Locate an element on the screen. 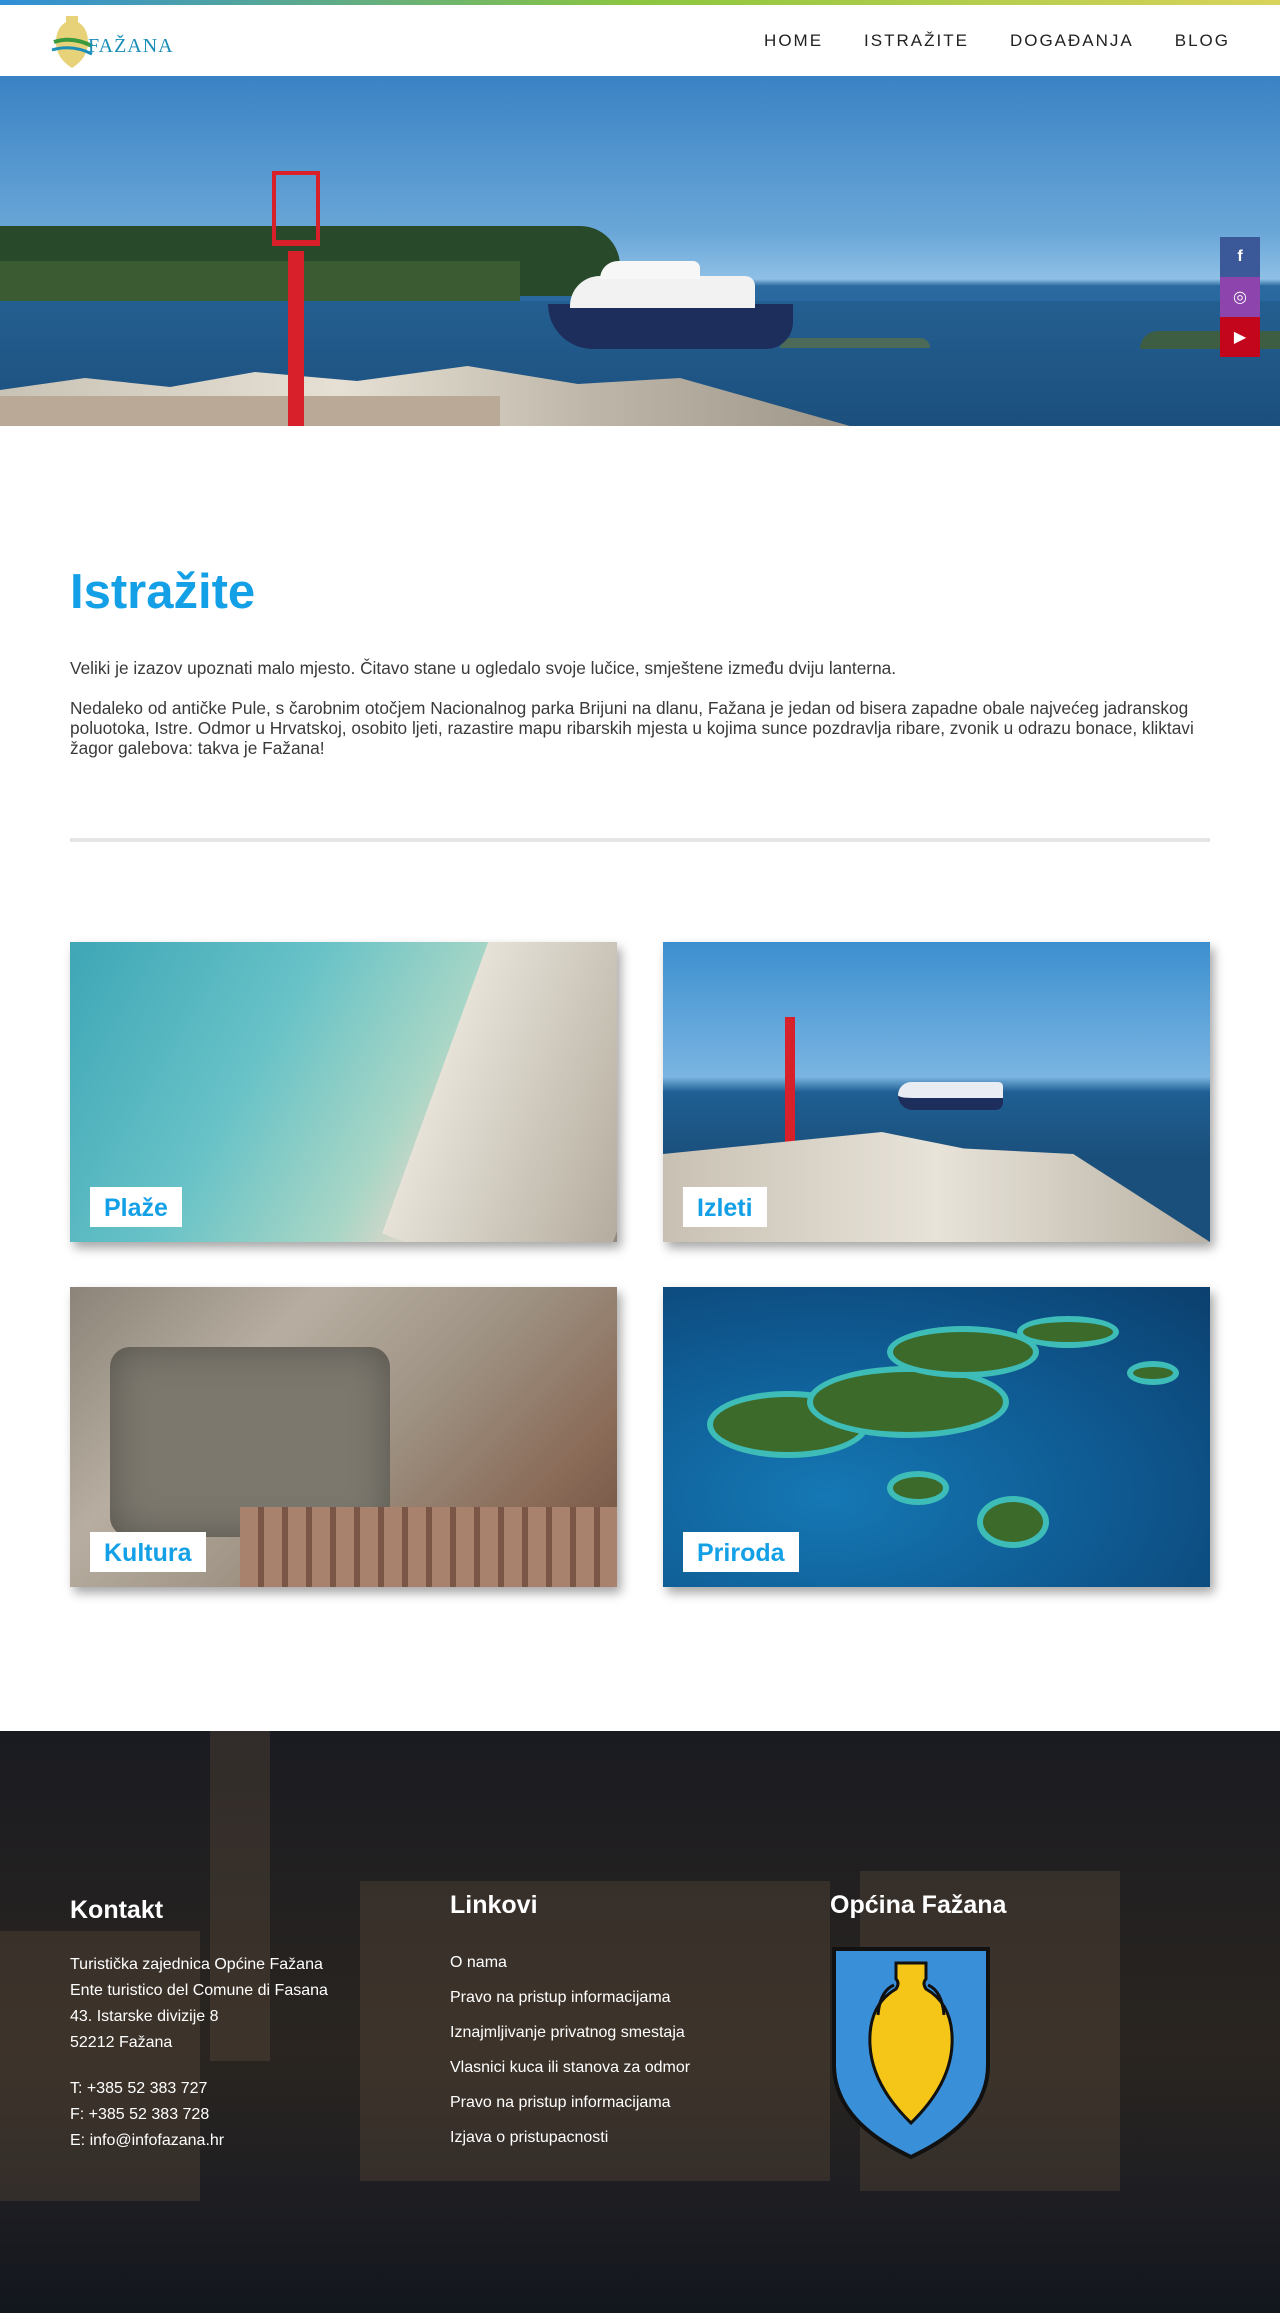  contact-org2: Ente turistico del Comune di Fasana is located at coordinates (199, 1990).